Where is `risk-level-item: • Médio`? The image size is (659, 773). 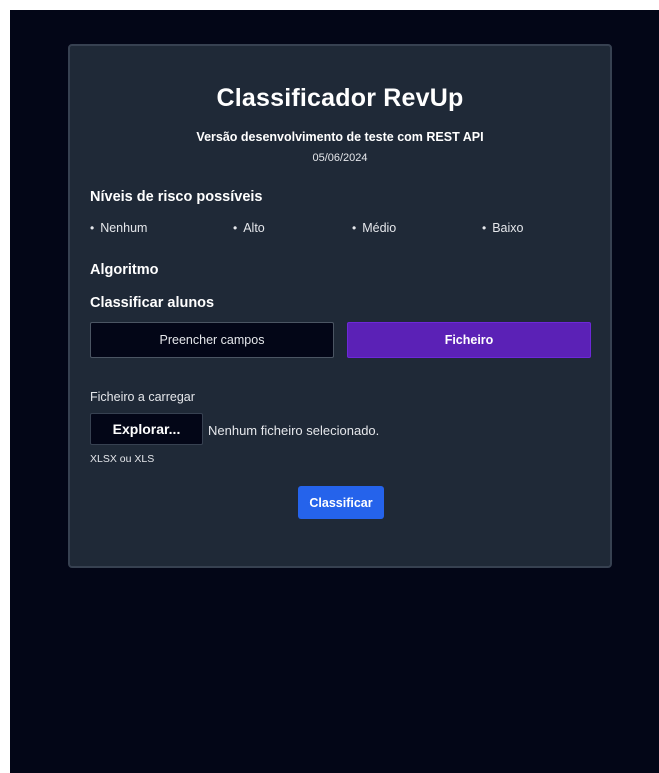
risk-level-item: • Médio is located at coordinates (374, 228).